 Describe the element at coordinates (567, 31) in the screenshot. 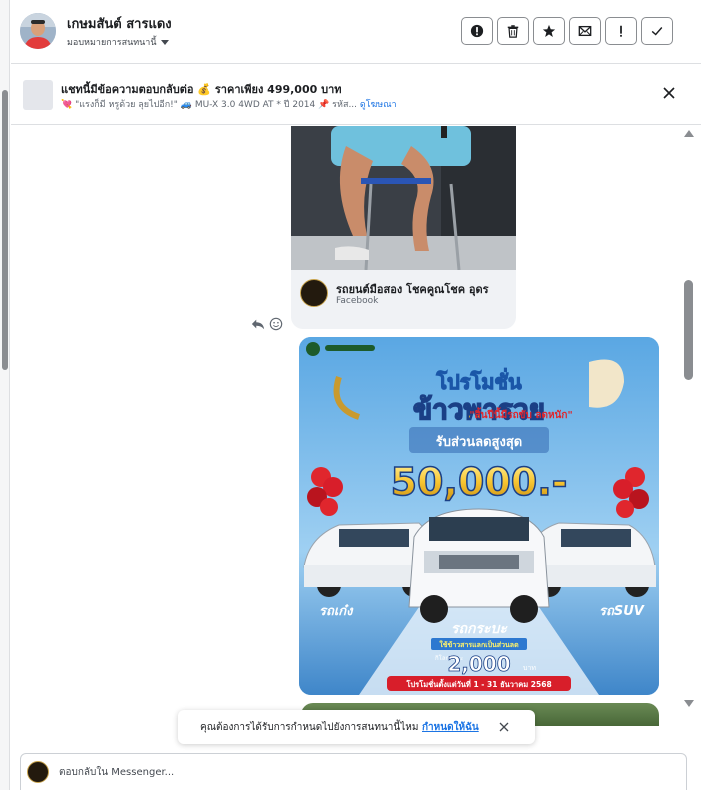

I see `header-action-buttons` at that location.